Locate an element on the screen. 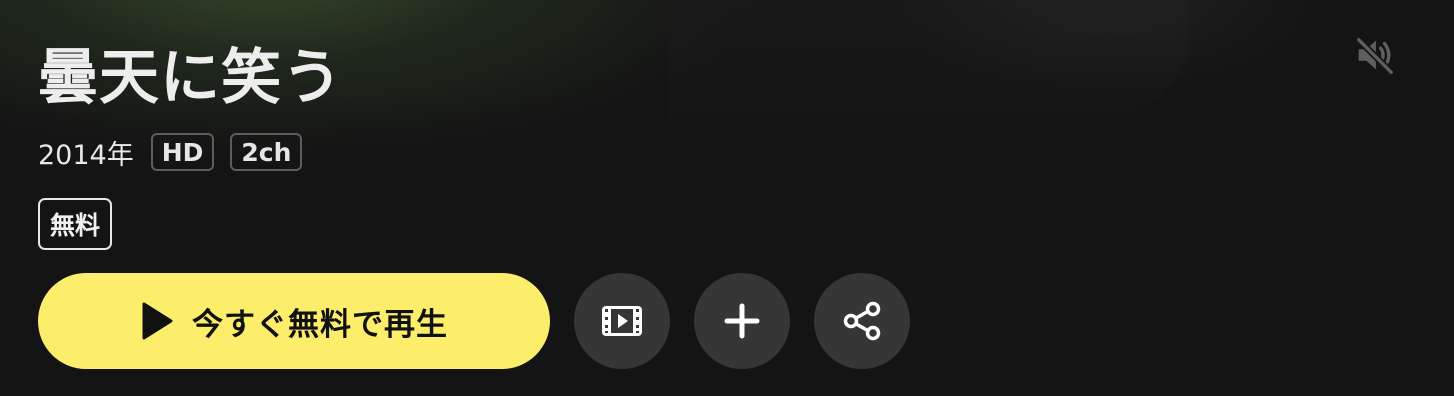 This screenshot has width=1454, height=396. play-button-label: 今すぐ無料で再生 is located at coordinates (320, 324).